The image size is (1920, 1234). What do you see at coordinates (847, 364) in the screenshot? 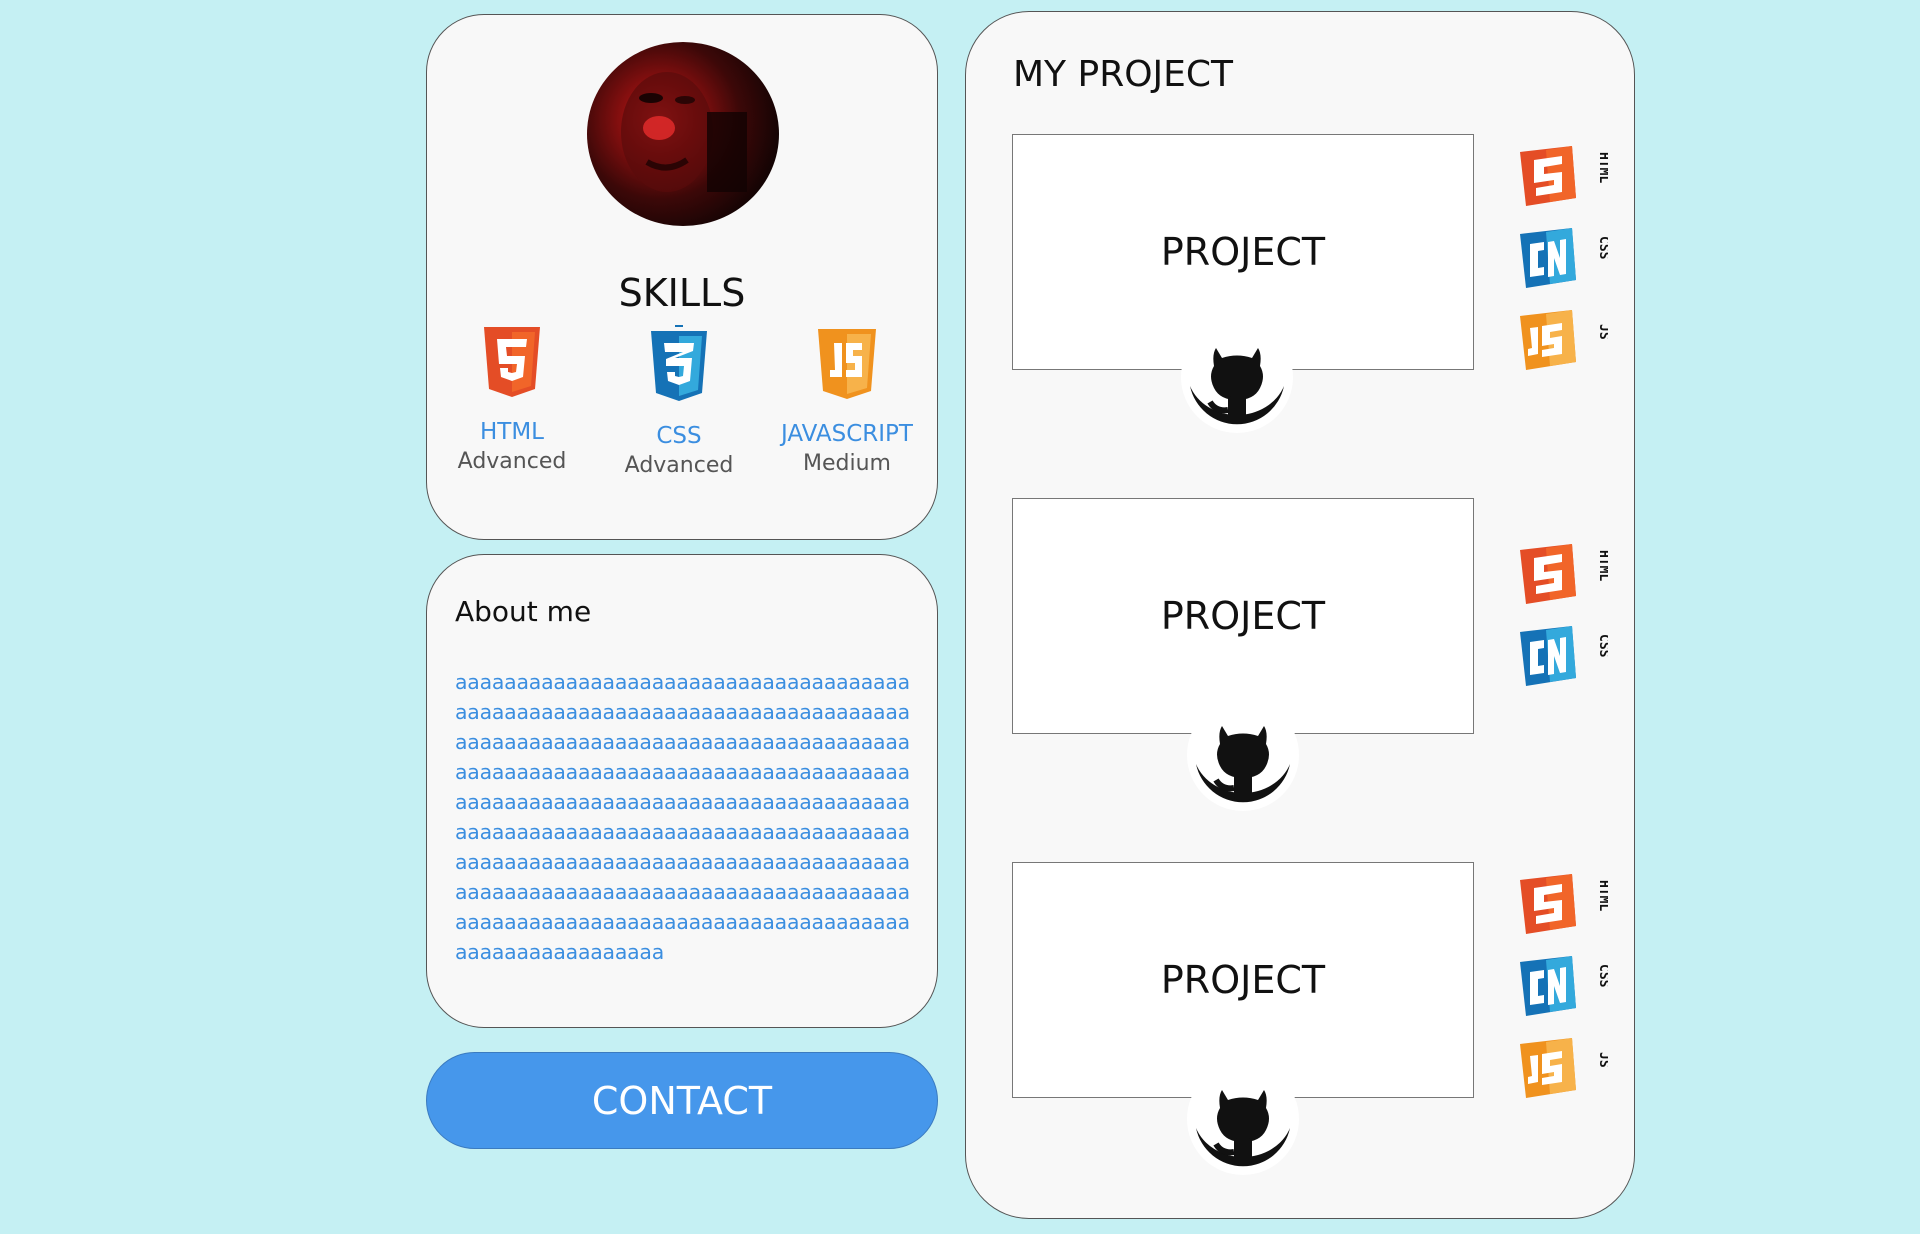
I see `js-icon` at bounding box center [847, 364].